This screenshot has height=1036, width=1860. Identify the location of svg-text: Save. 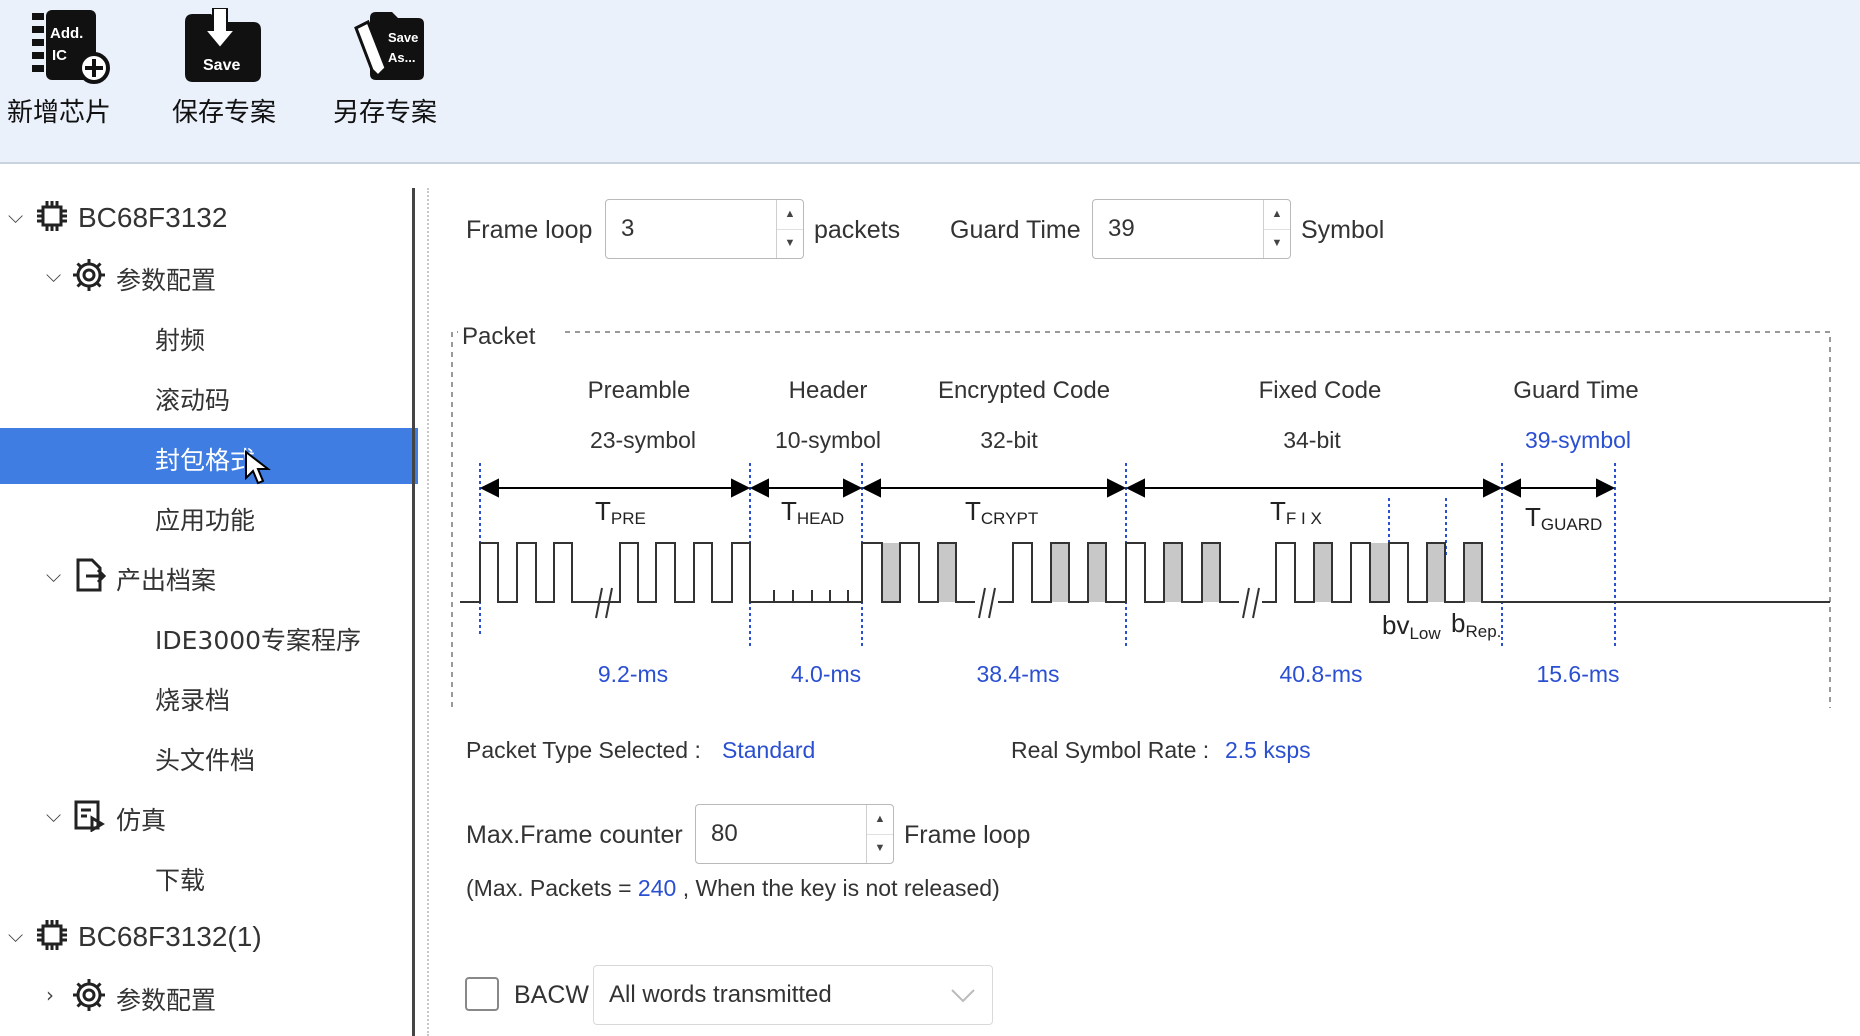
(221, 65).